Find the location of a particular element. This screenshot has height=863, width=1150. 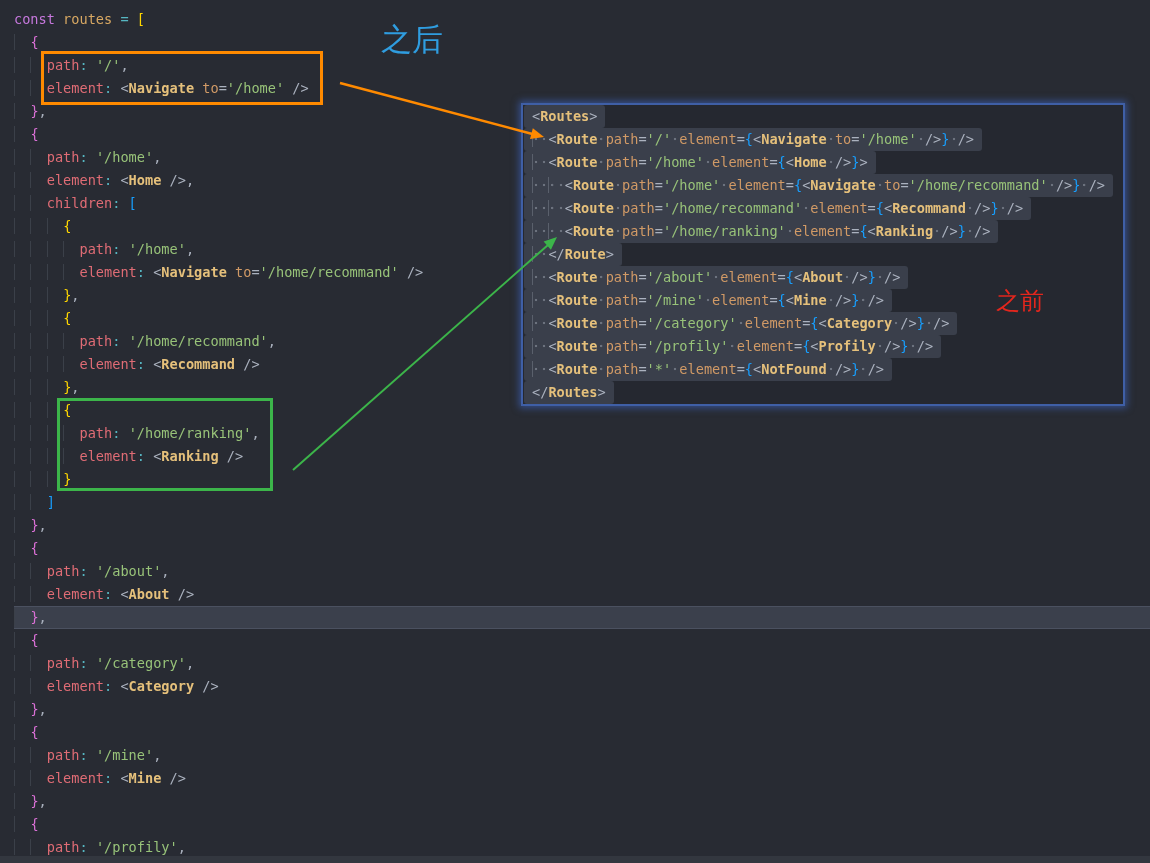

code-line: element: <Mine /> is located at coordinates (116, 778).